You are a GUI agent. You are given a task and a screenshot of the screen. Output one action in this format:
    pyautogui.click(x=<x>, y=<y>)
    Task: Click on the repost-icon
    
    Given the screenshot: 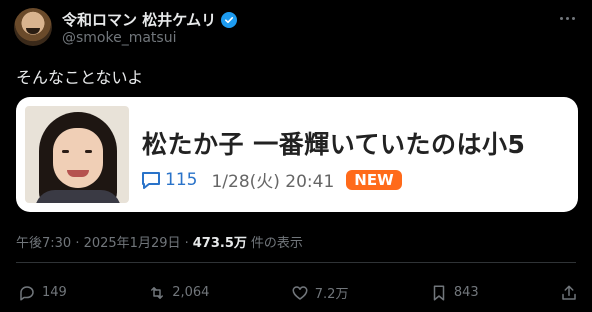 What is the action you would take?
    pyautogui.click(x=157, y=293)
    